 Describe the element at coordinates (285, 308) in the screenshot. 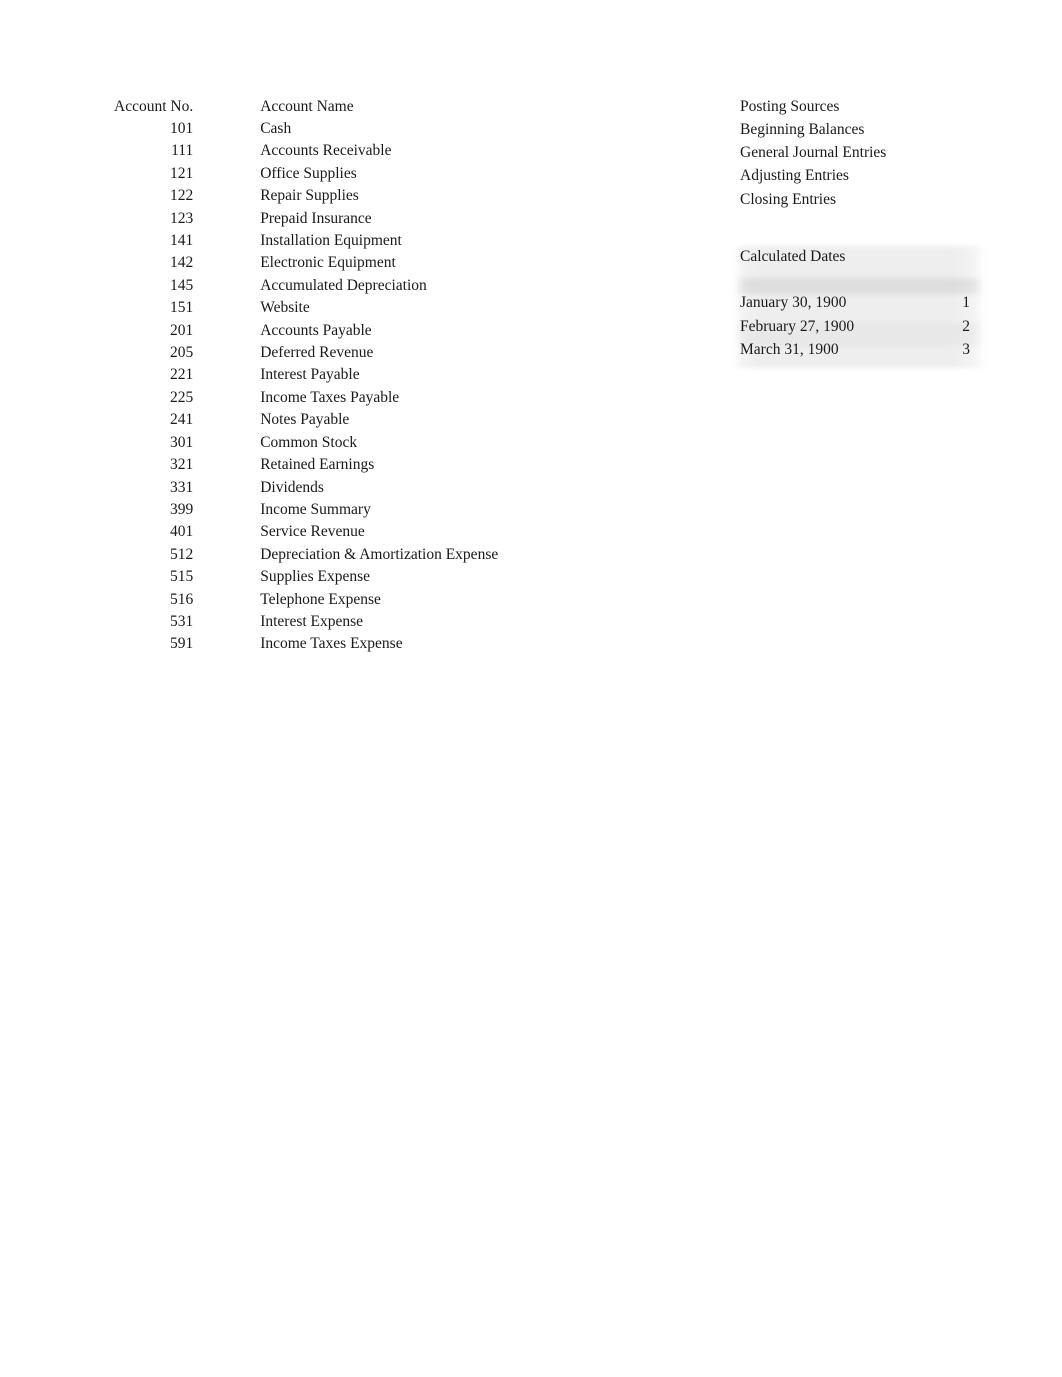

I see `account-name-cell: Website` at that location.